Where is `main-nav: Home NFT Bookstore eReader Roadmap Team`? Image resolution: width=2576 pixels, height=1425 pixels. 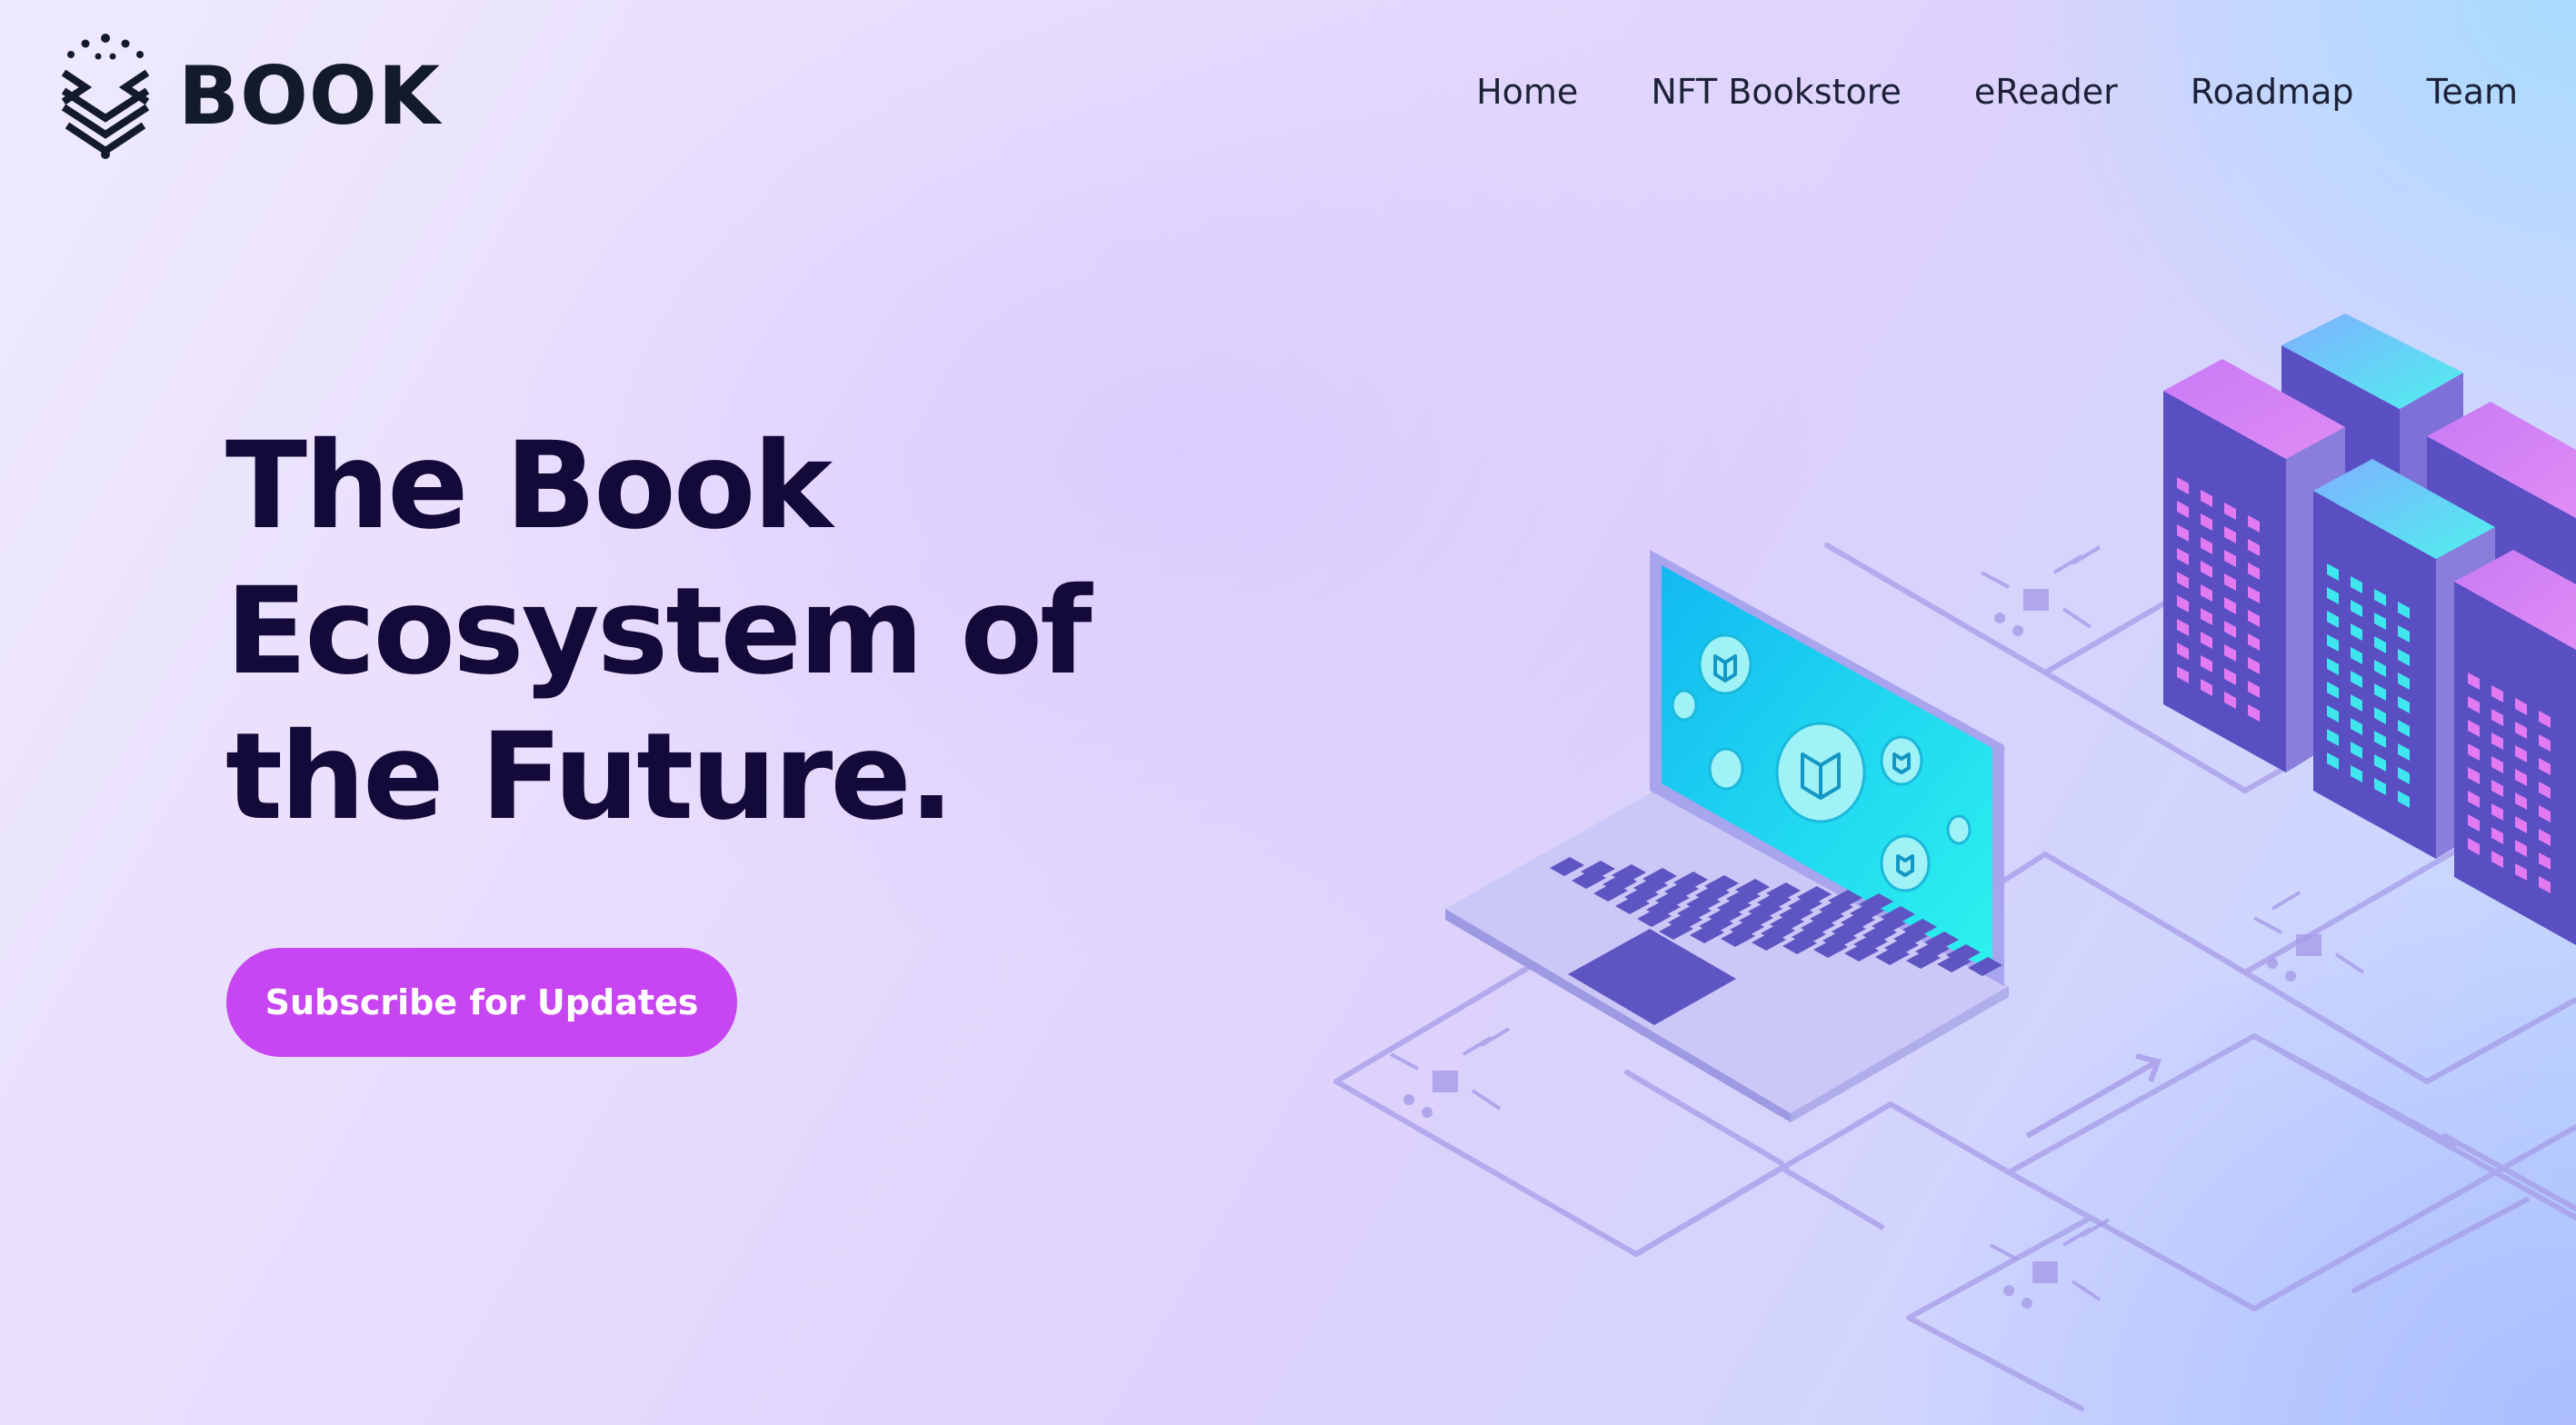 main-nav: Home NFT Bookstore eReader Roadmap Team is located at coordinates (1997, 92).